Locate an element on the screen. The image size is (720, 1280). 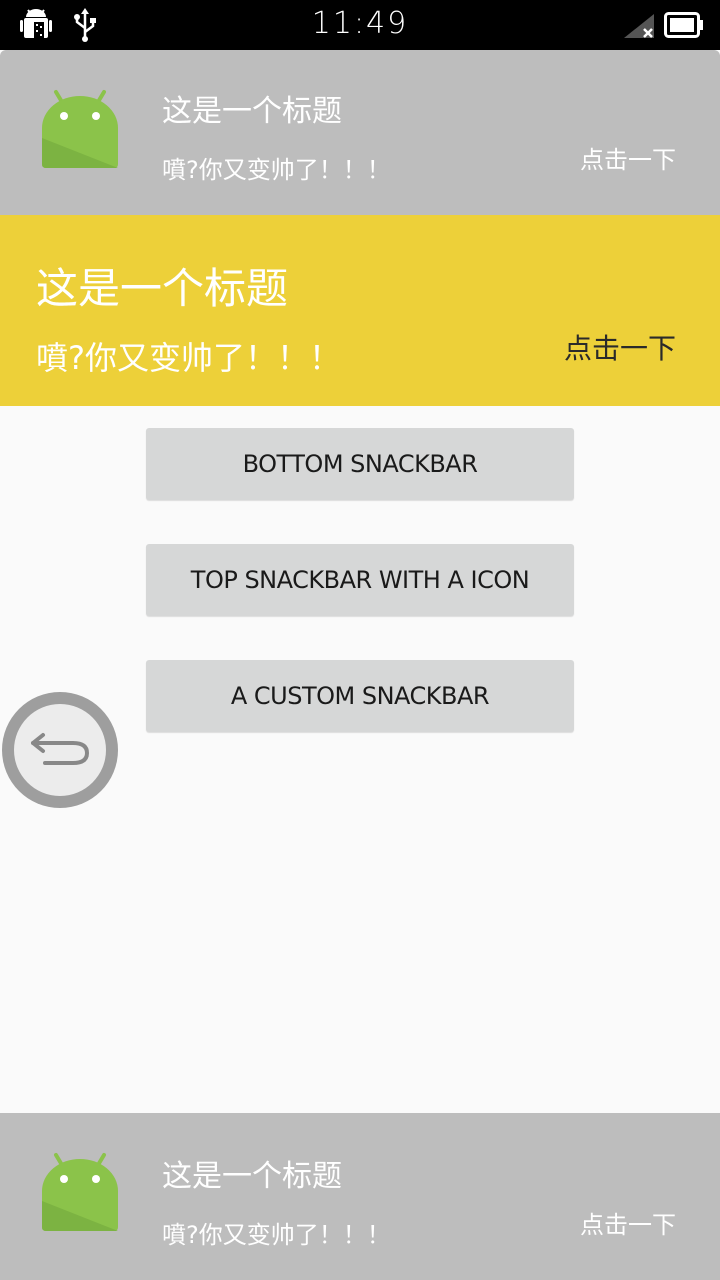
floating-back-button is located at coordinates (60, 750).